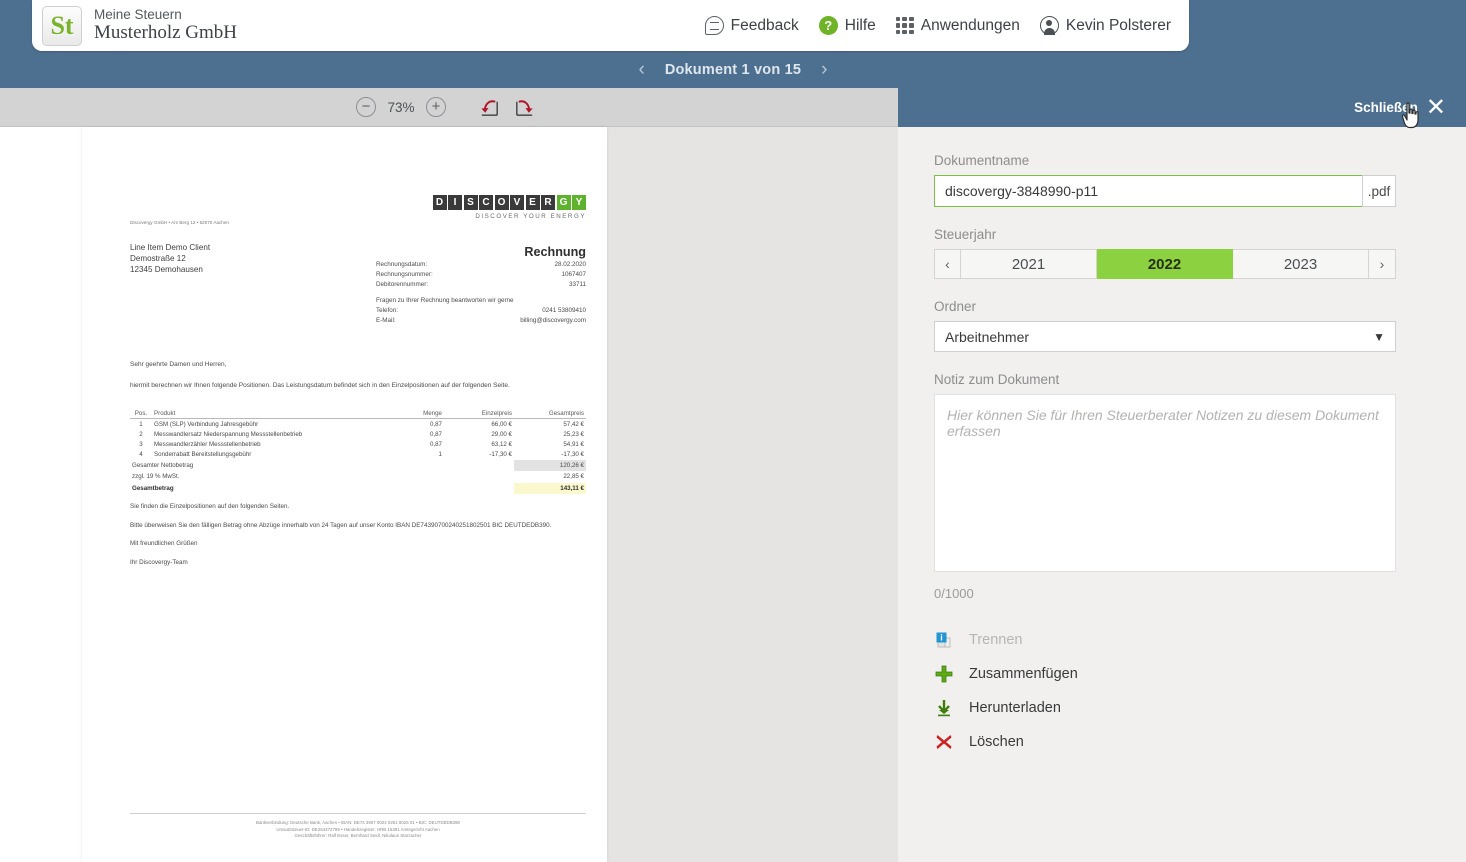  I want to click on feedback-button: Feedback, so click(751, 25).